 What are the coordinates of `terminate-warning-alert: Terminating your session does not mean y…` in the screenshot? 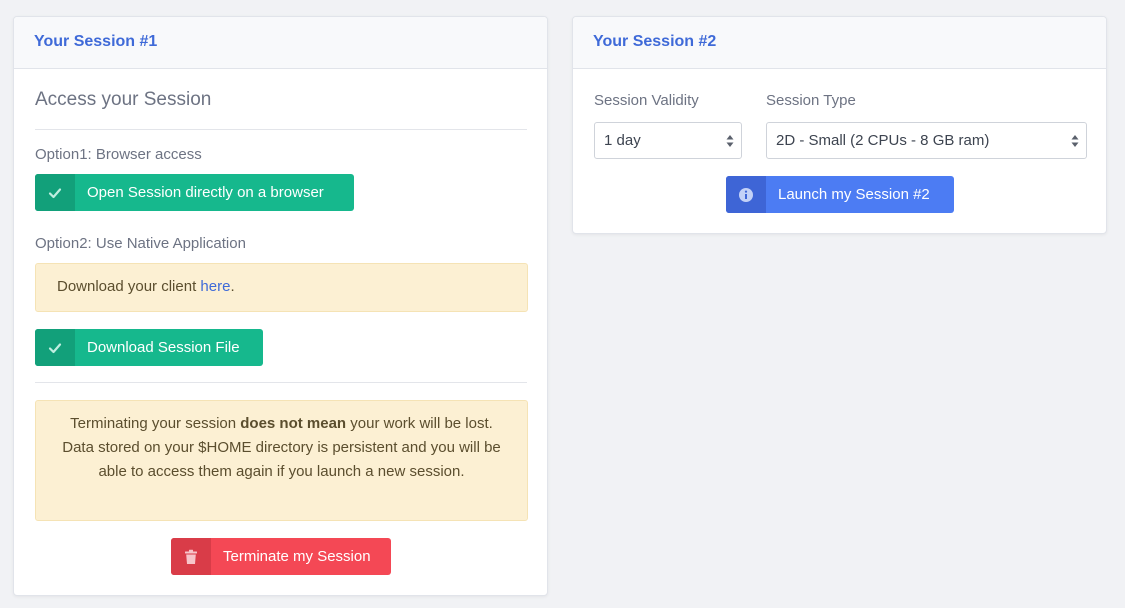 It's located at (281, 460).